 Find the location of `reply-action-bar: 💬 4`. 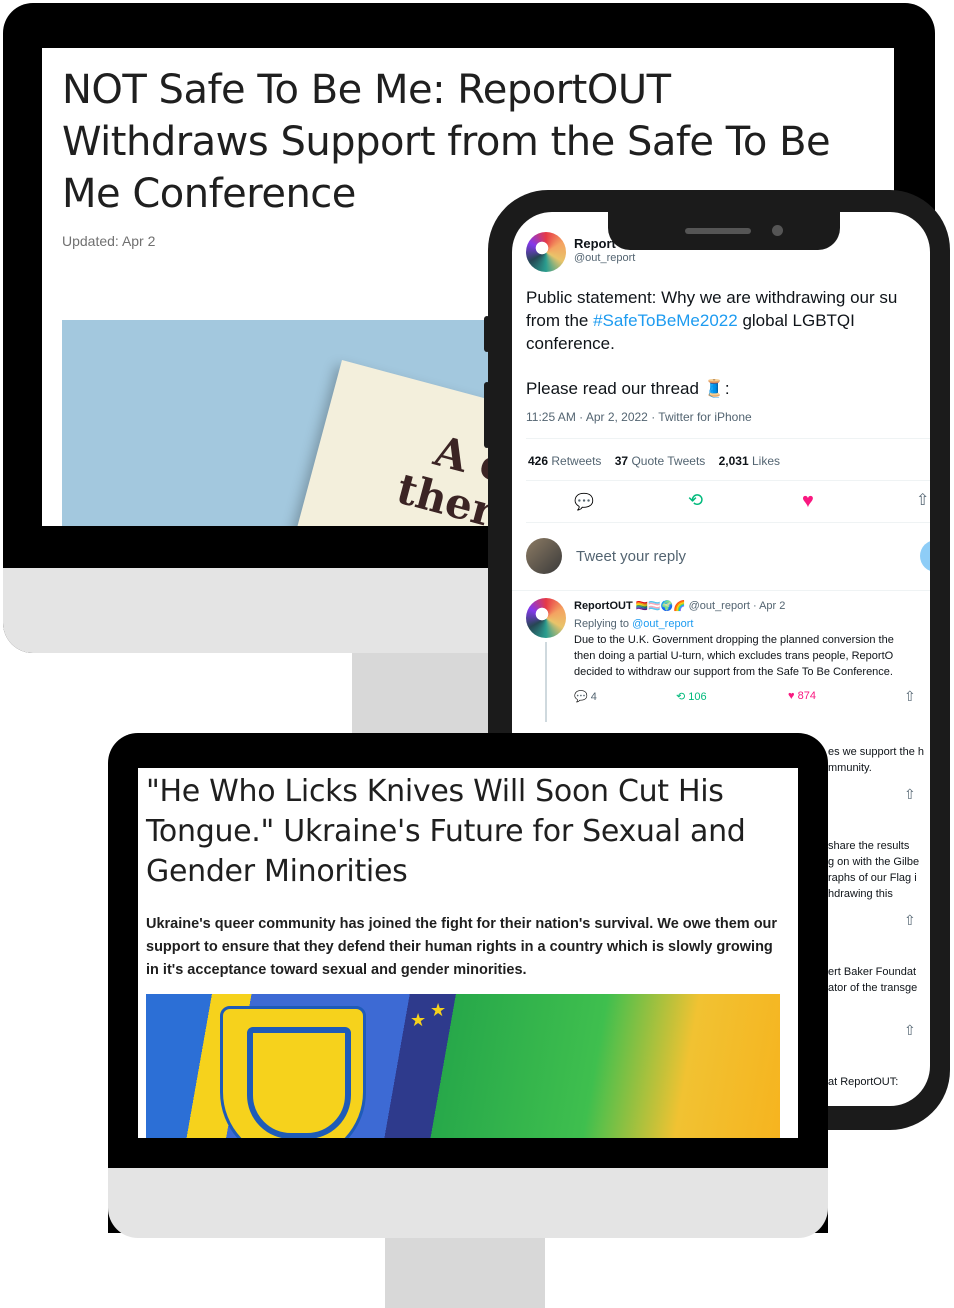

reply-action-bar: 💬 4 is located at coordinates (585, 696).